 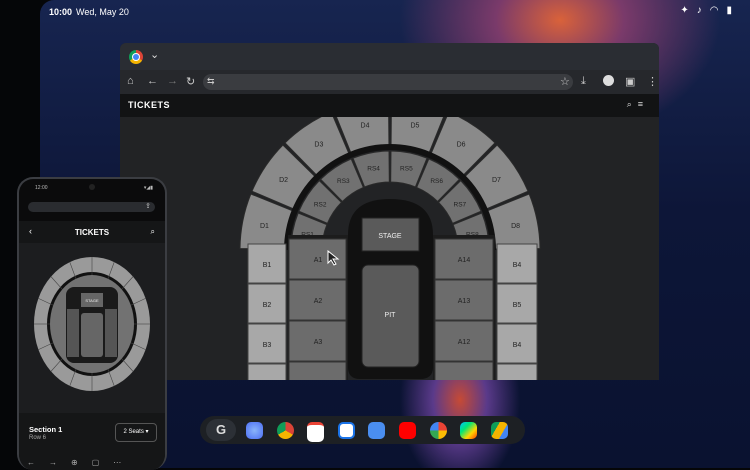 I want to click on section-title: Section 1, so click(x=46, y=429).